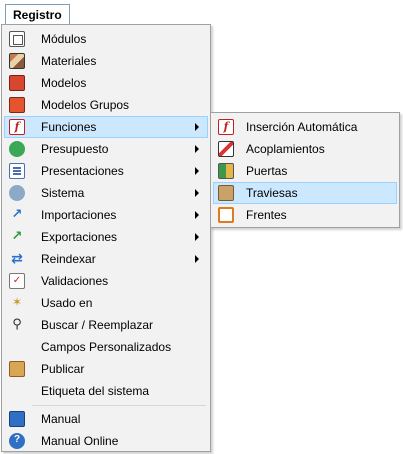 This screenshot has height=454, width=403. What do you see at coordinates (17, 171) in the screenshot?
I see `presentations-icon` at bounding box center [17, 171].